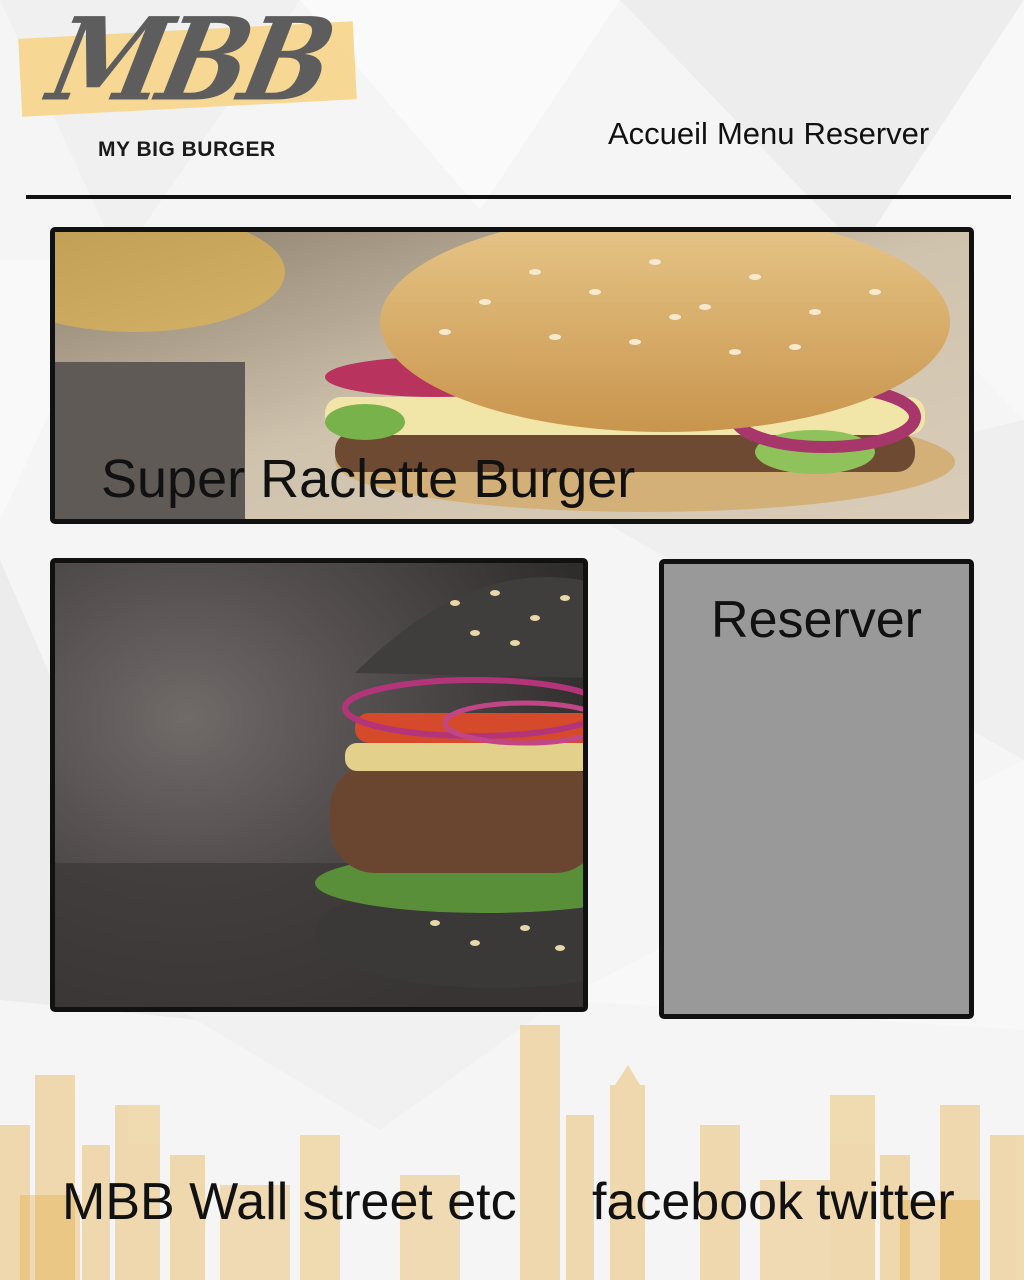 This screenshot has height=1280, width=1024. Describe the element at coordinates (866, 134) in the screenshot. I see `nav-item-reserver: Reserver` at that location.